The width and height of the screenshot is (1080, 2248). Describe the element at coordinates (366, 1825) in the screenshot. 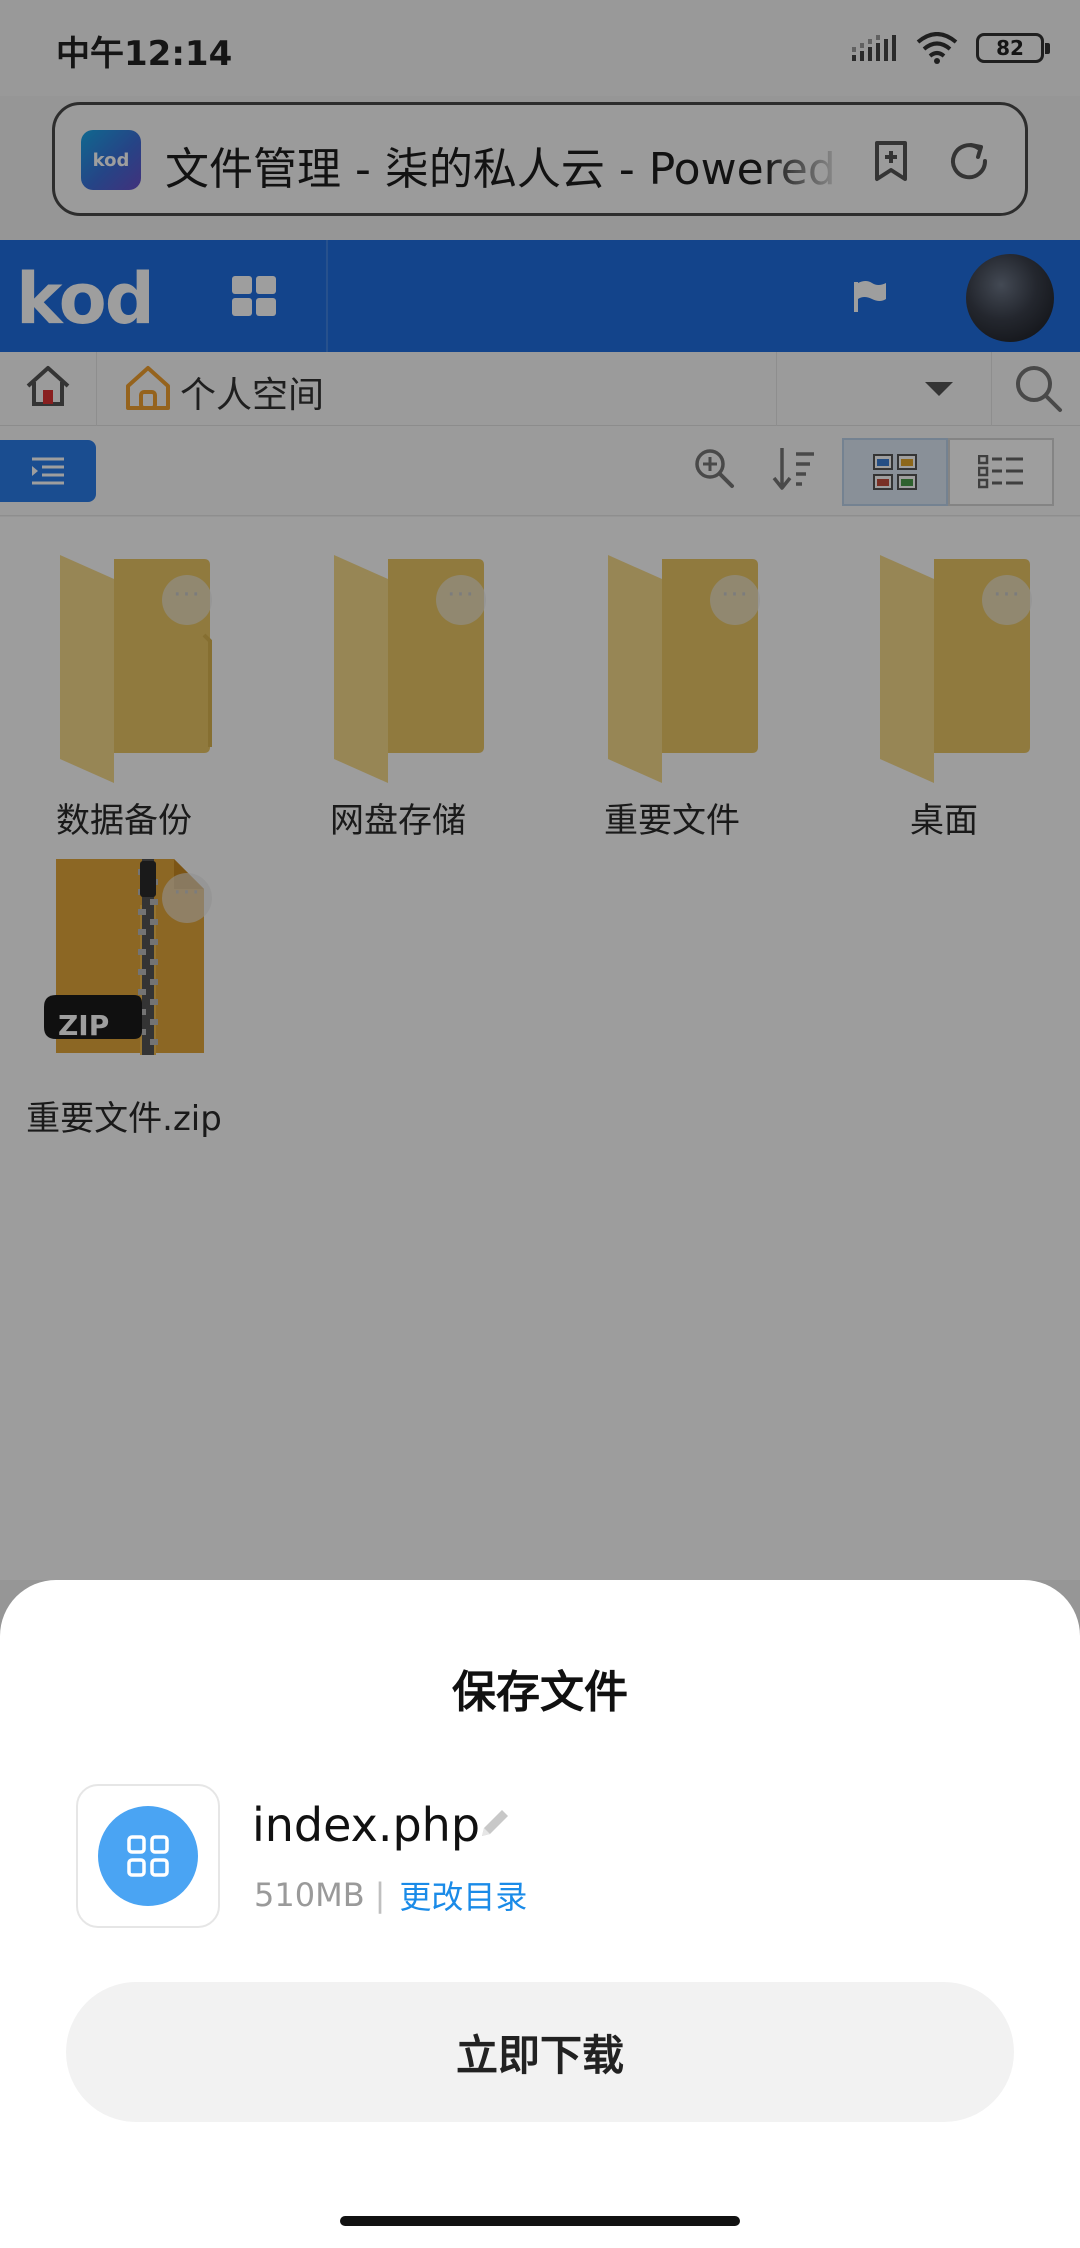

I see `download-file-name: index.php` at that location.